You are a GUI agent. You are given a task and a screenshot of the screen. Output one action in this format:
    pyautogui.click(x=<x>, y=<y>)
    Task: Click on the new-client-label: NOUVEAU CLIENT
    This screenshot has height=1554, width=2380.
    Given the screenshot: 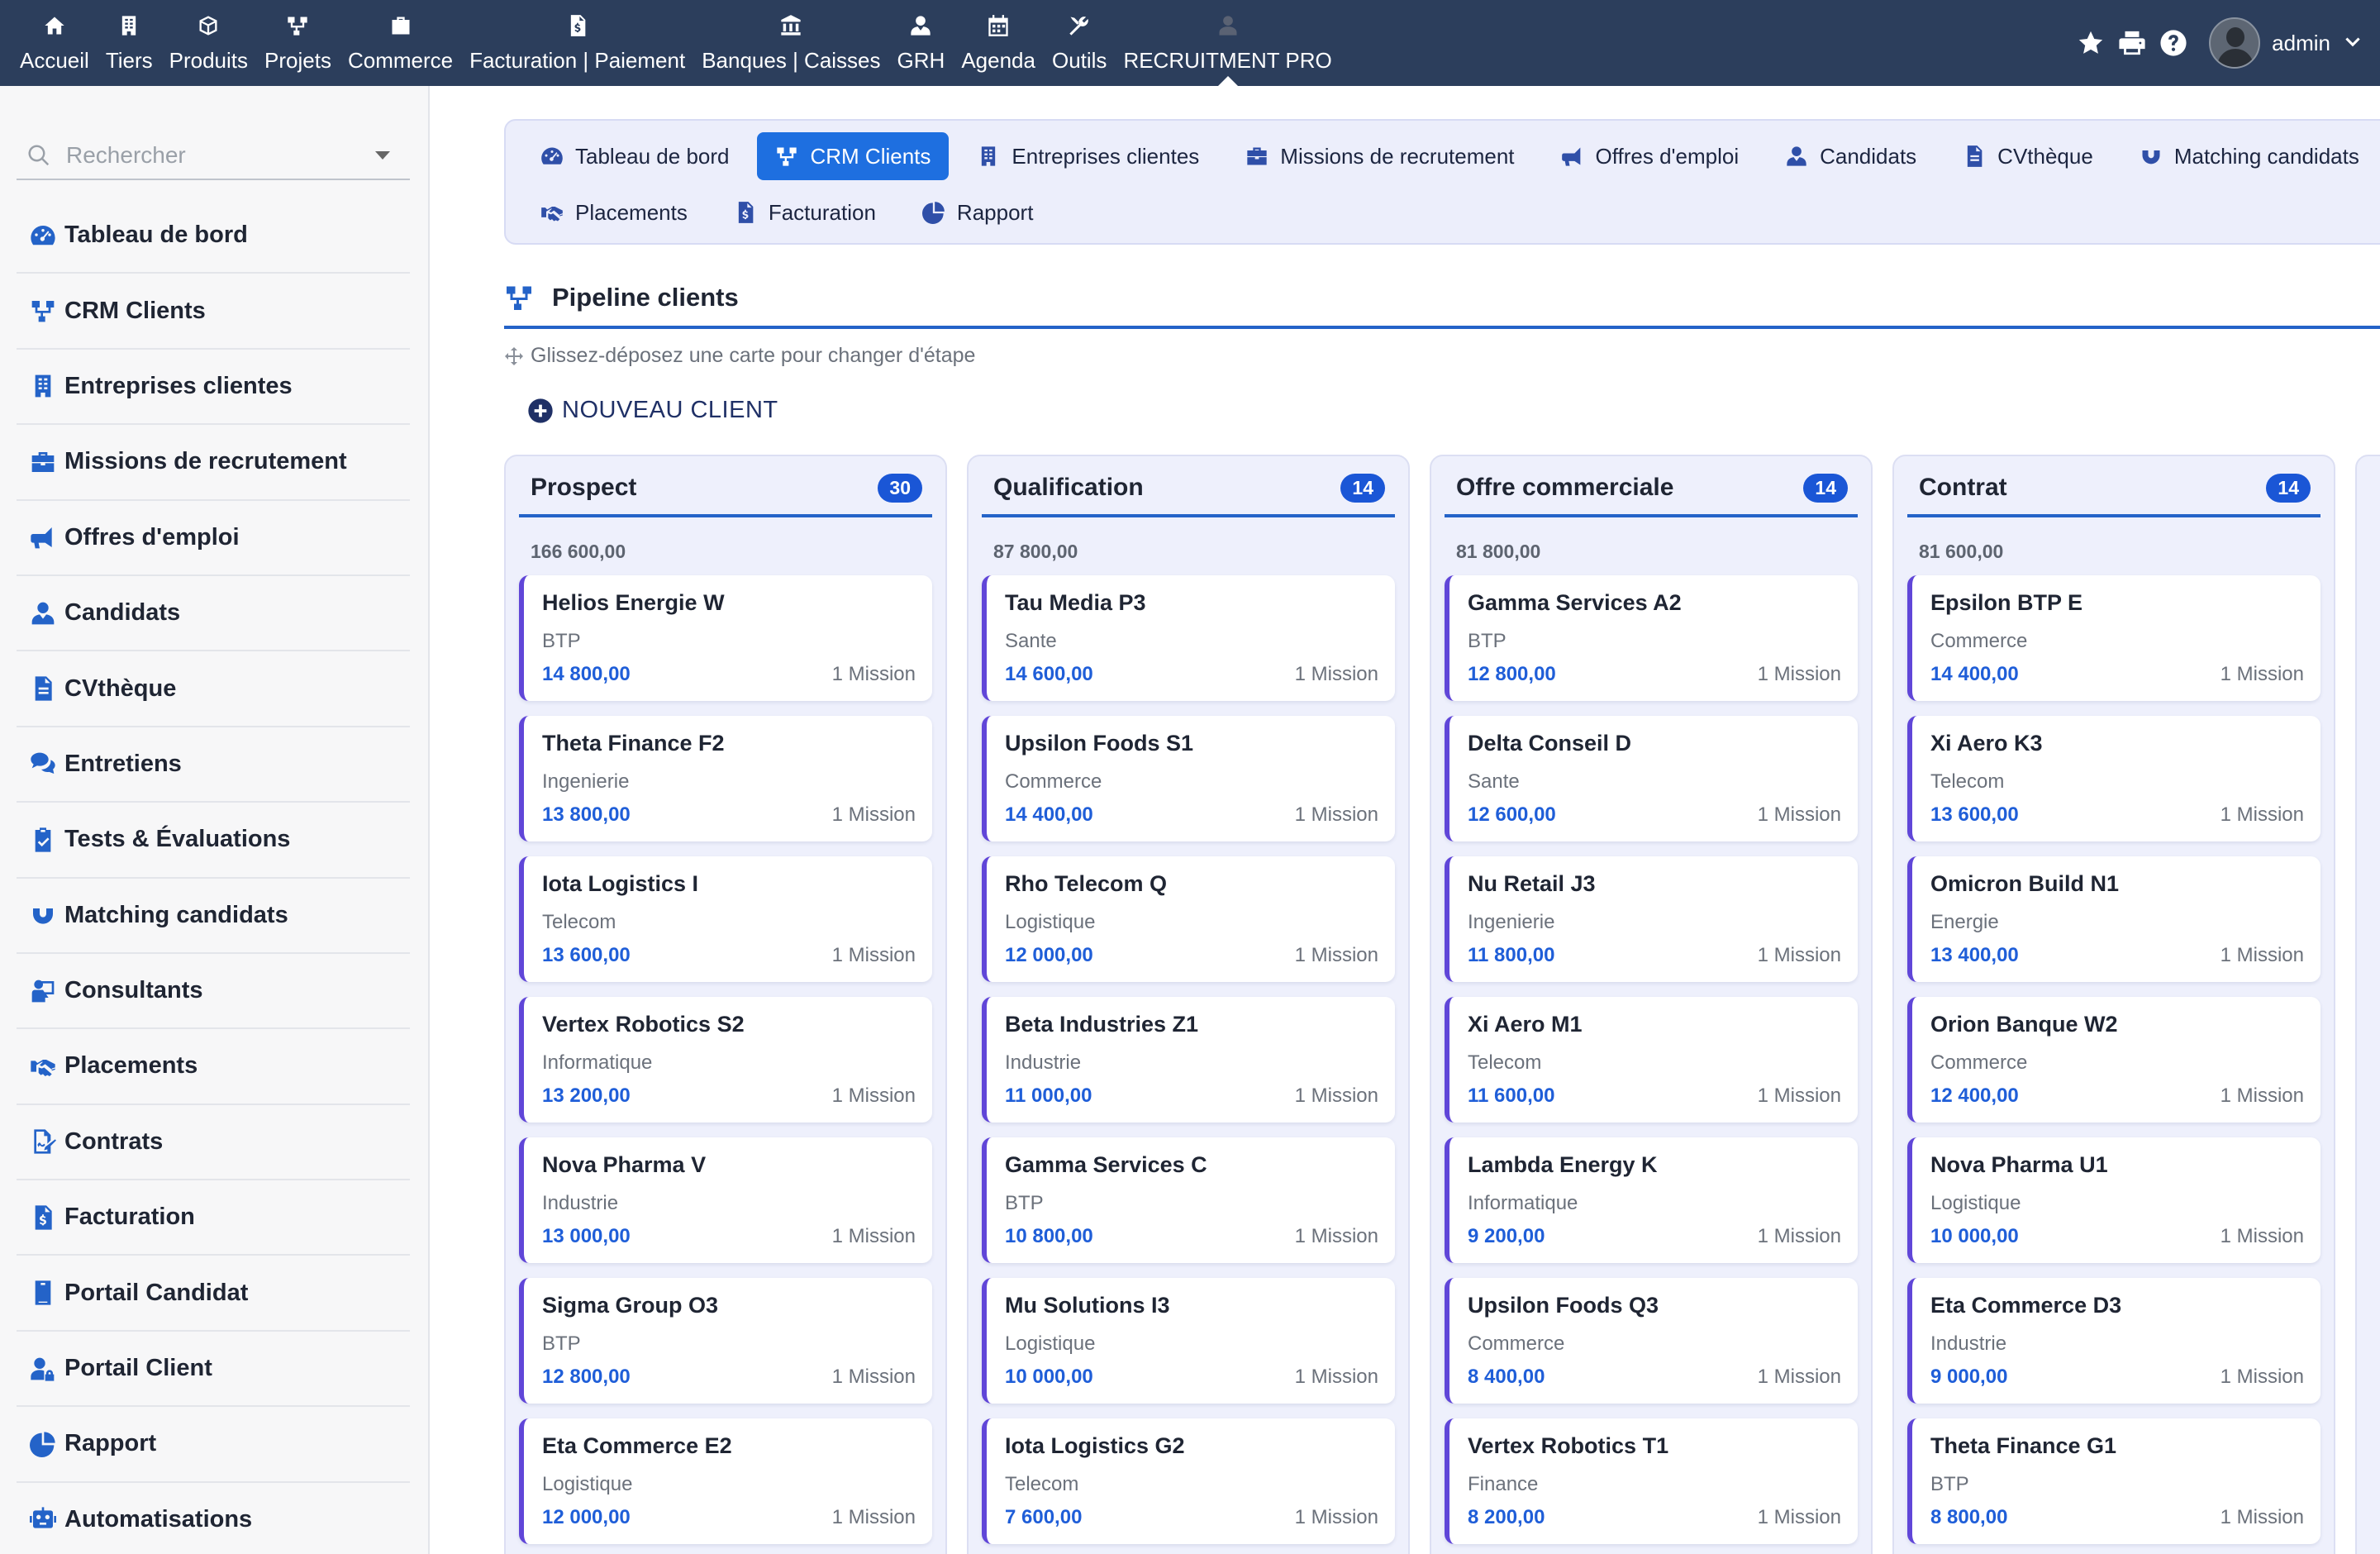 What is the action you would take?
    pyautogui.click(x=670, y=410)
    